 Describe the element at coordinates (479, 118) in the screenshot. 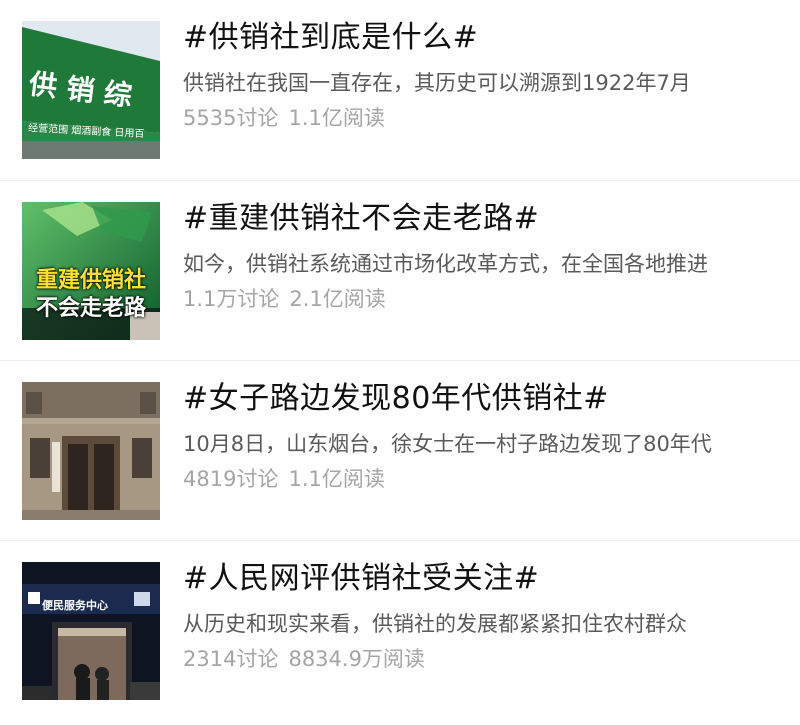

I see `topic-stats: 5535讨论 1.1亿阅读` at that location.